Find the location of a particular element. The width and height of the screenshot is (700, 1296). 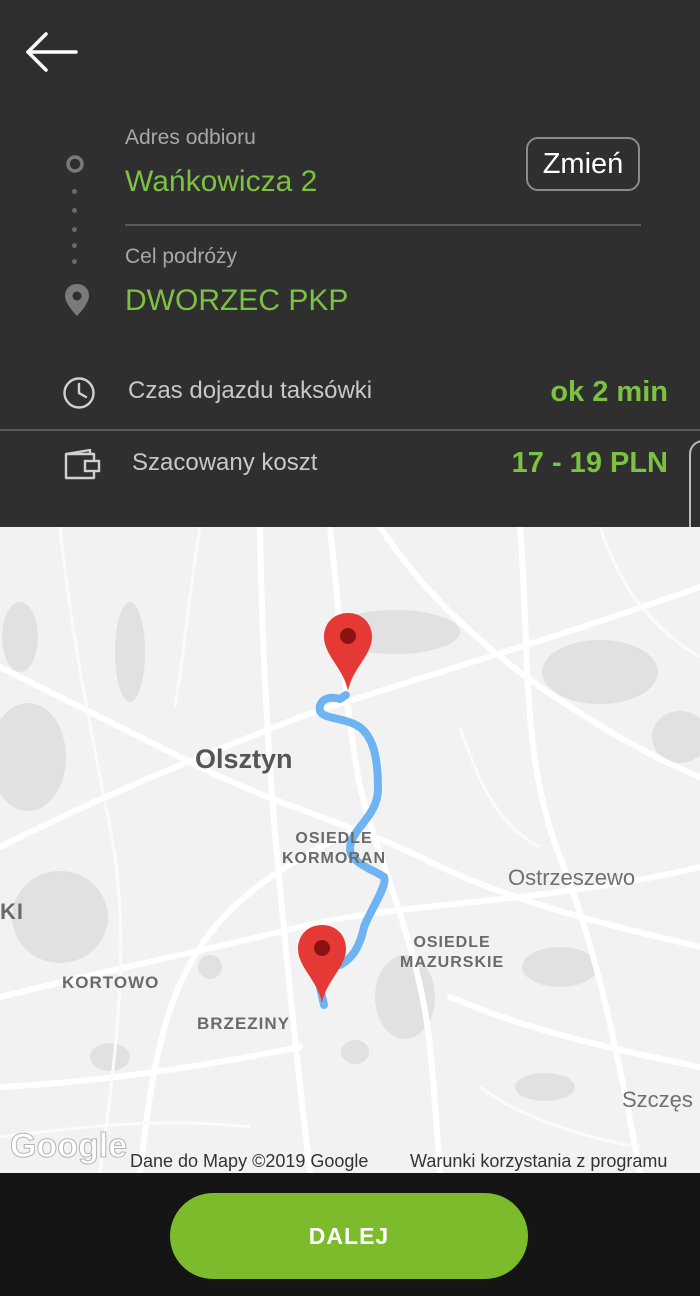

map-label-szczes: Szczęs is located at coordinates (657, 1099).